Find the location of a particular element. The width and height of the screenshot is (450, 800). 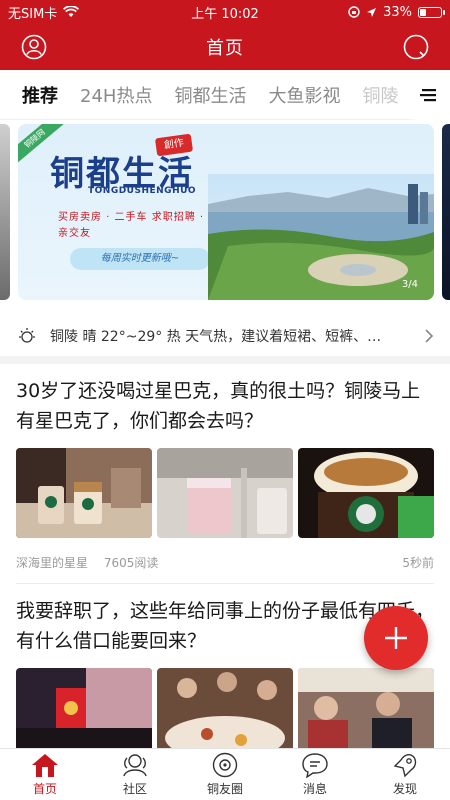

menu-icon is located at coordinates (428, 95).